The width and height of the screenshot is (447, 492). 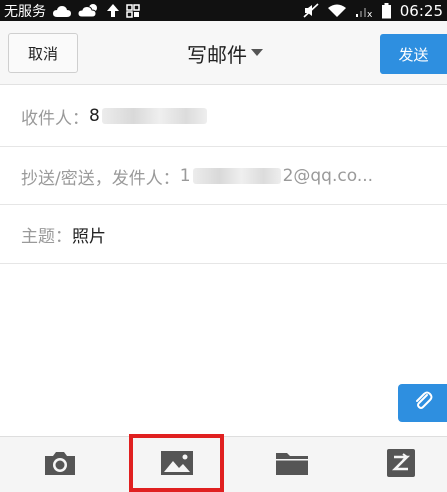 What do you see at coordinates (337, 10) in the screenshot?
I see `wifi-icon` at bounding box center [337, 10].